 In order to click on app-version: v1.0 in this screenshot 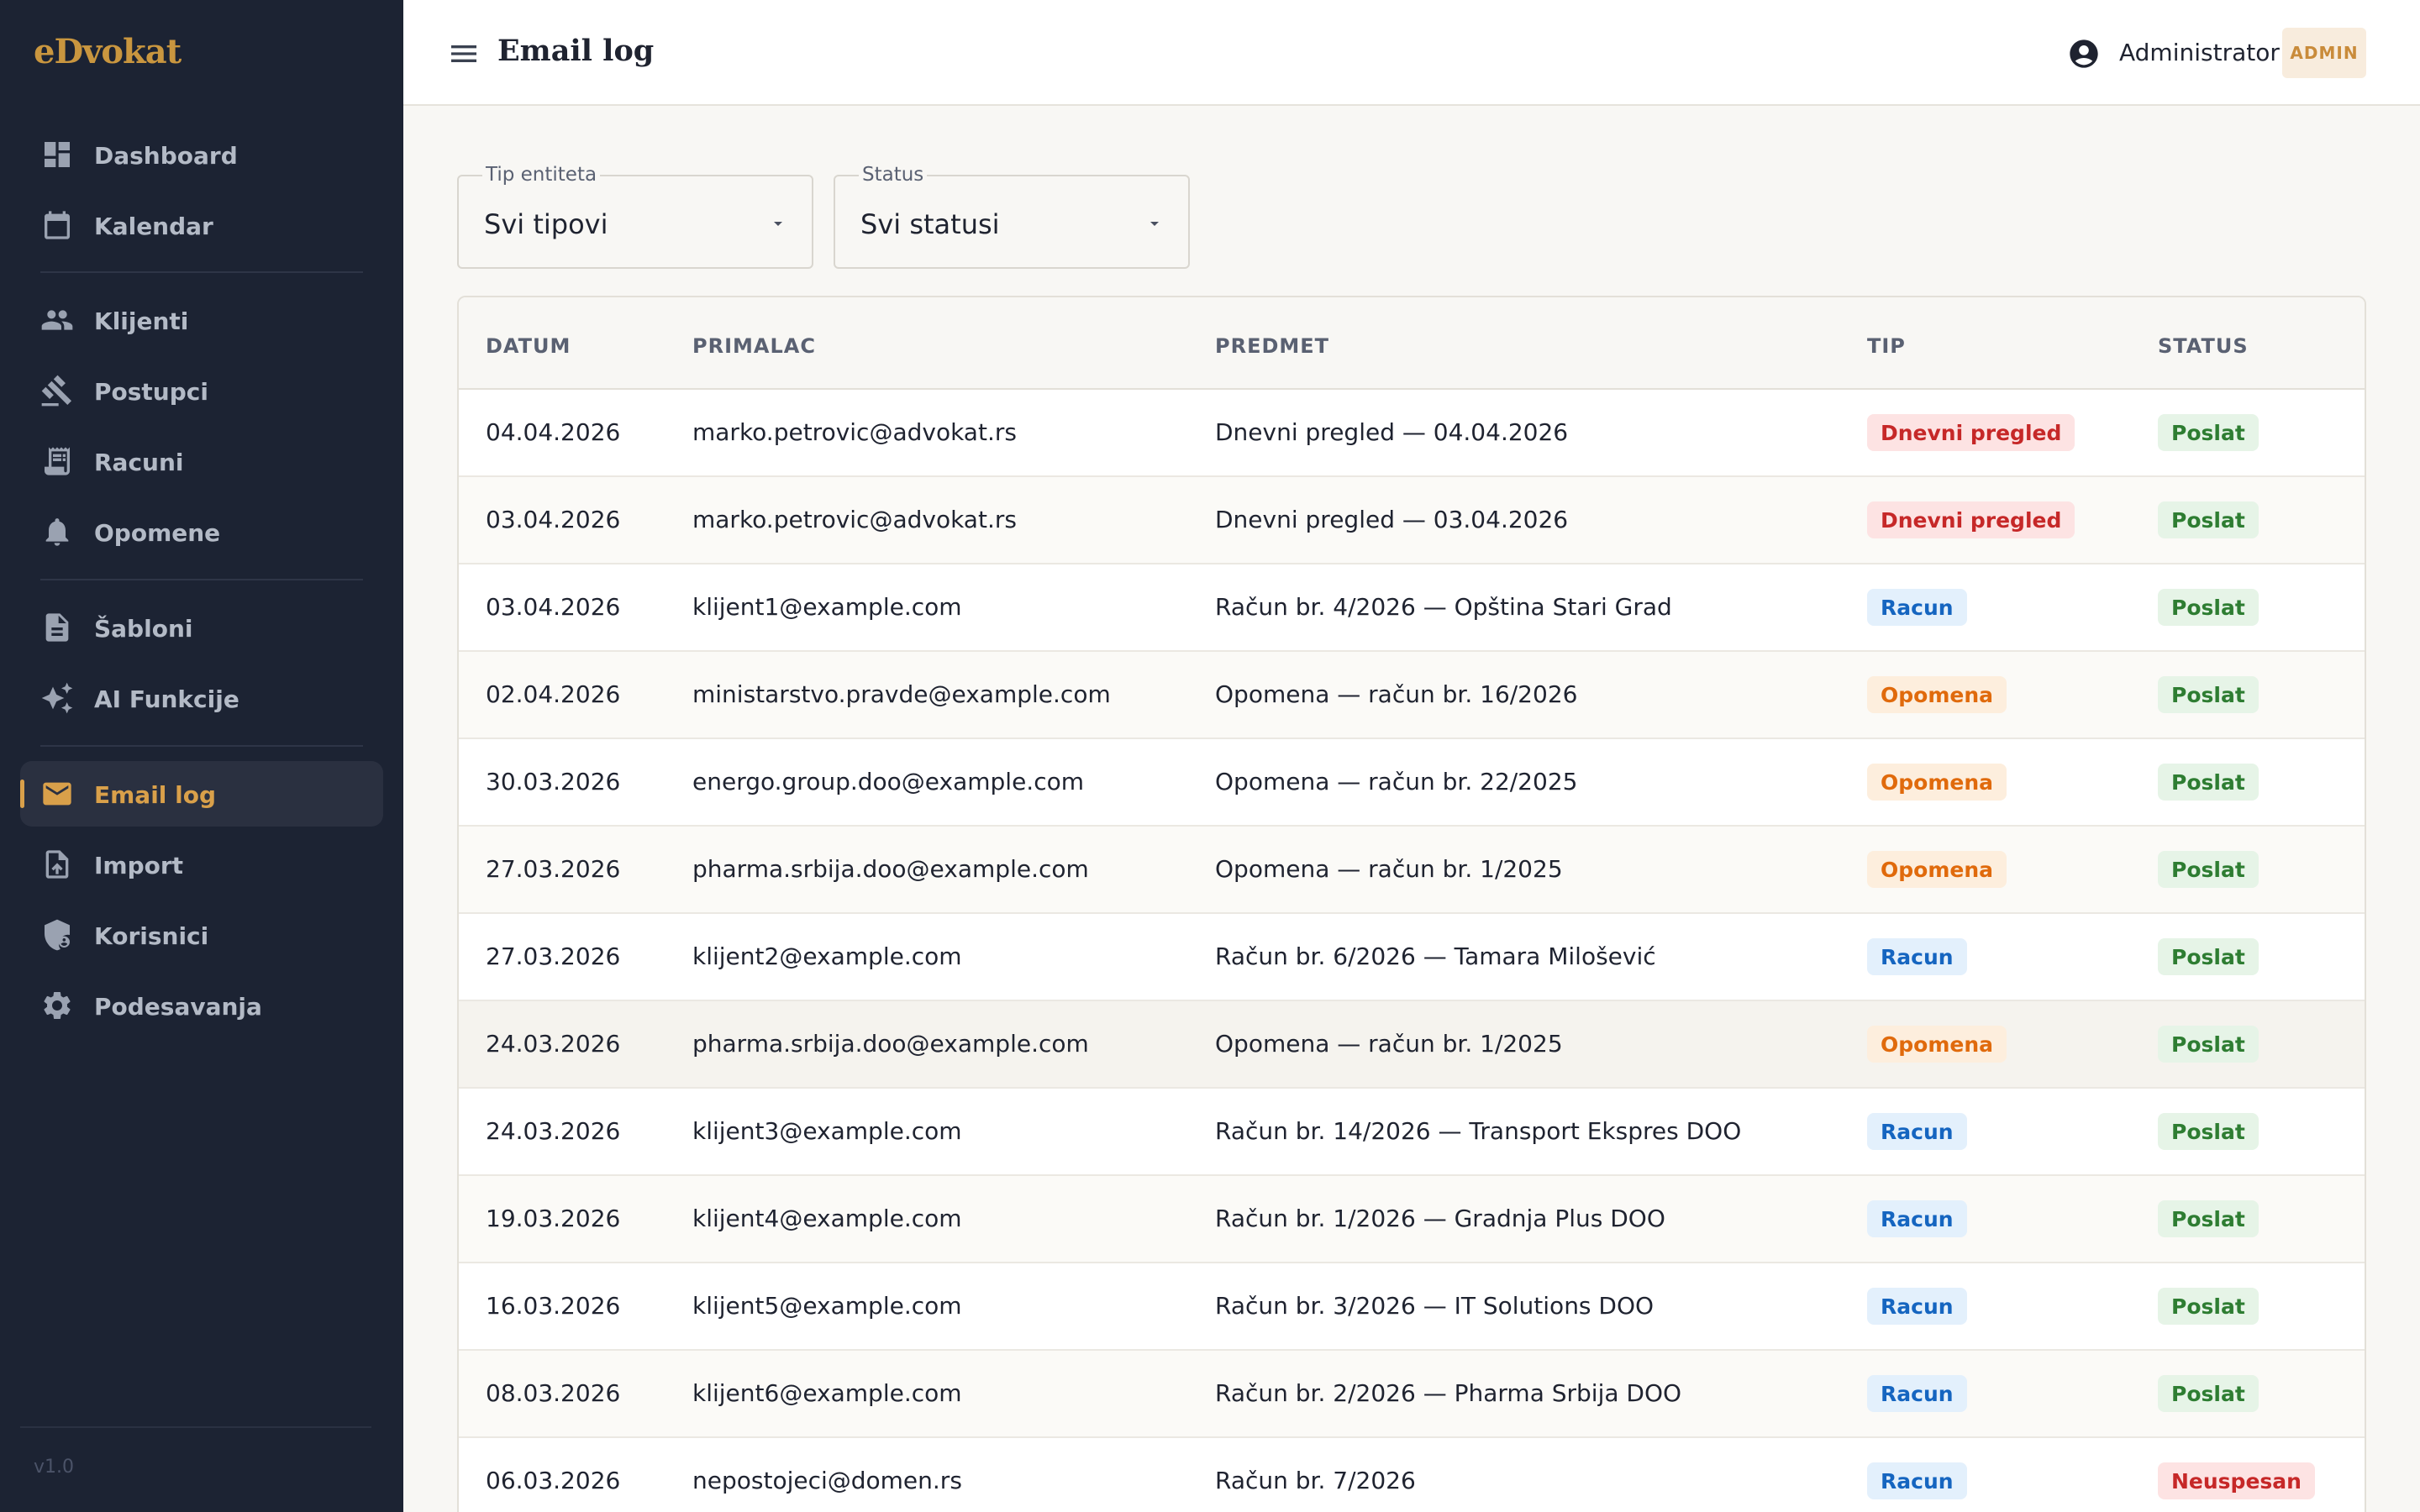, I will do `click(54, 1467)`.